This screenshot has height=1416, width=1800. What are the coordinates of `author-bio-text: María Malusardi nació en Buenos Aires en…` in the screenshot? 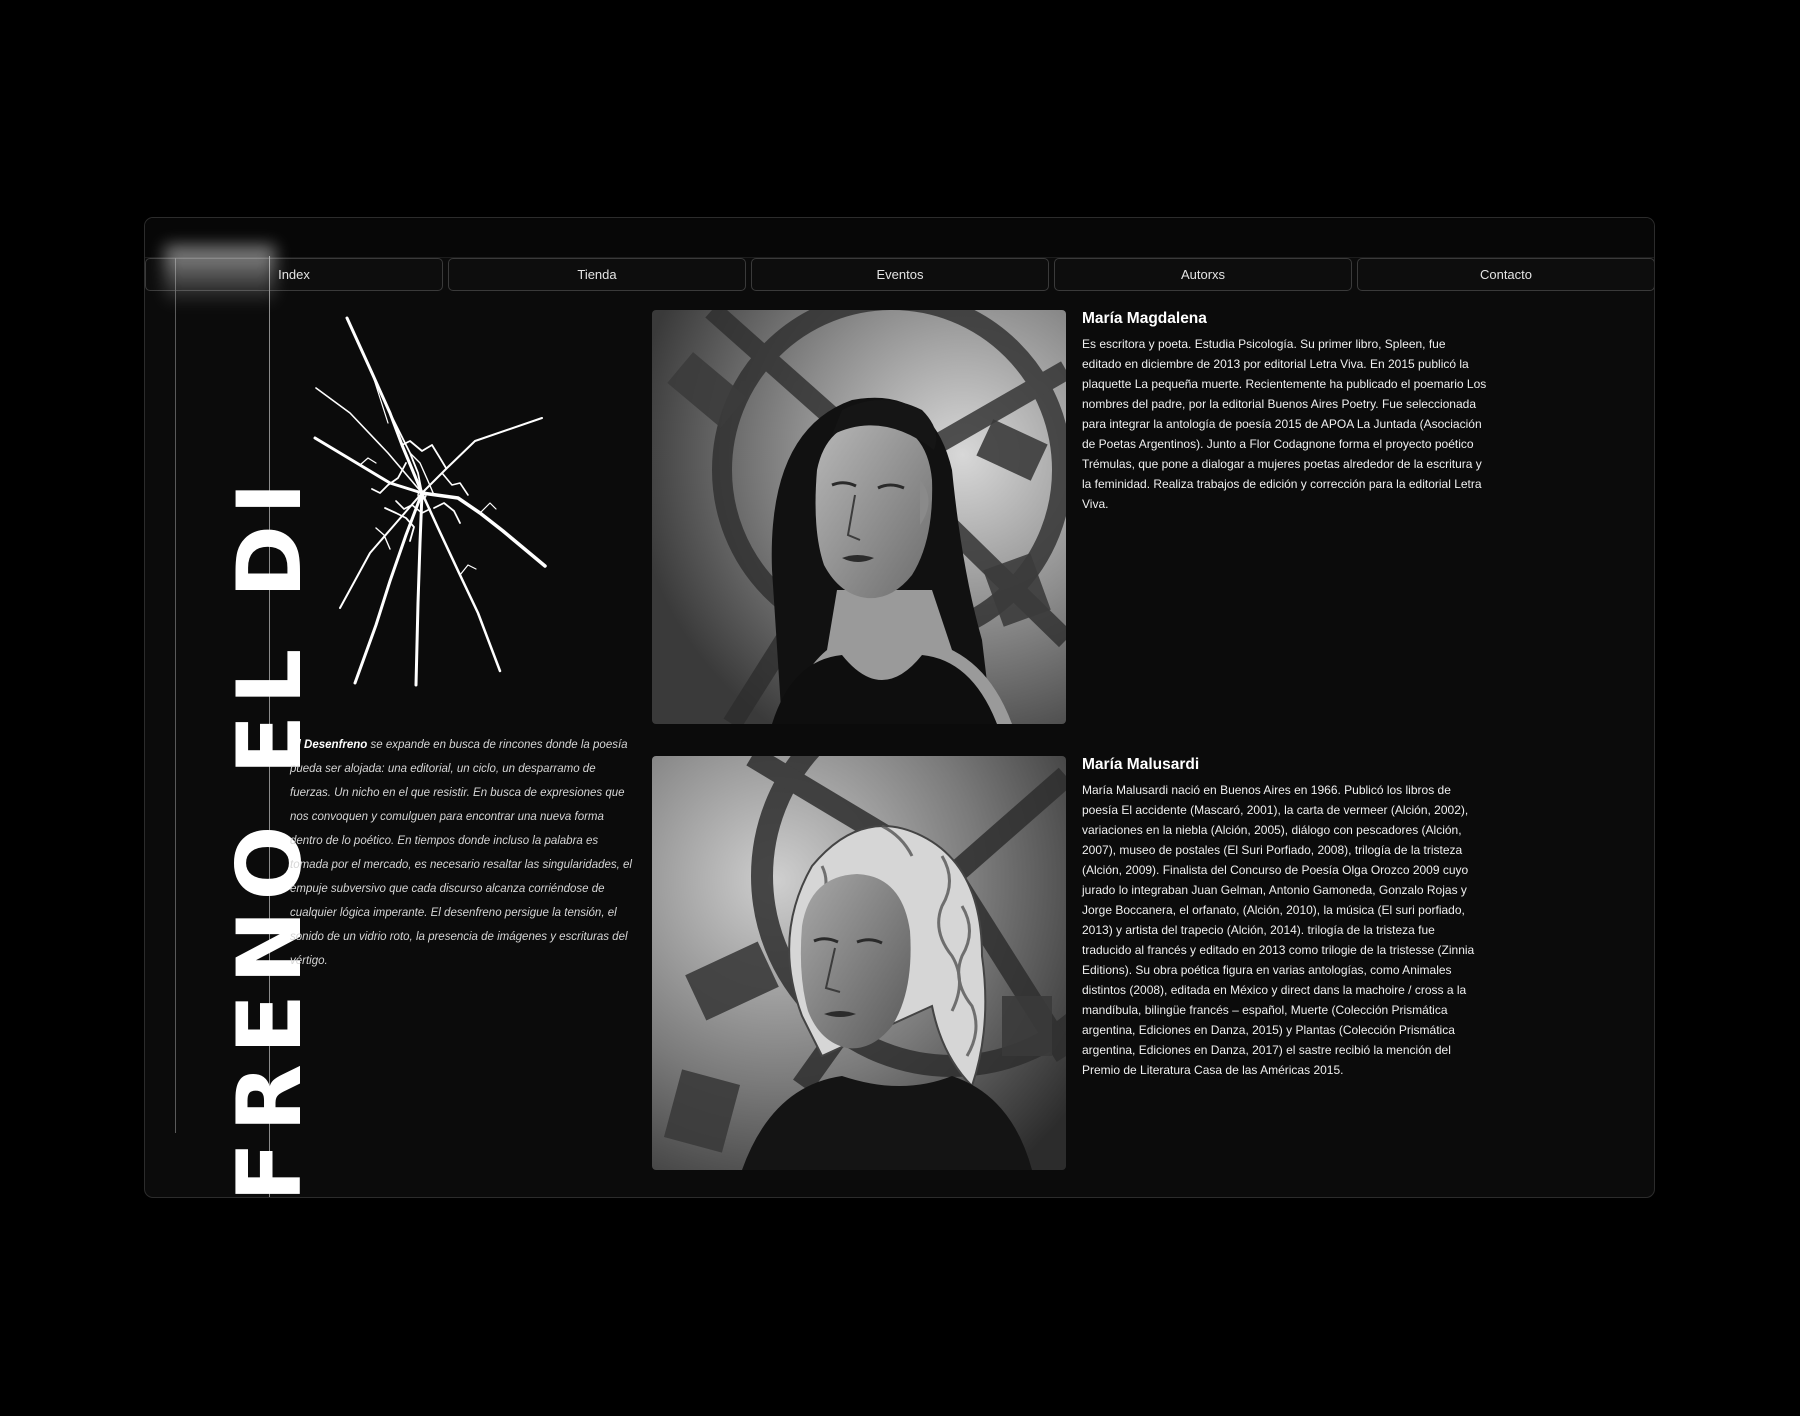 It's located at (1278, 930).